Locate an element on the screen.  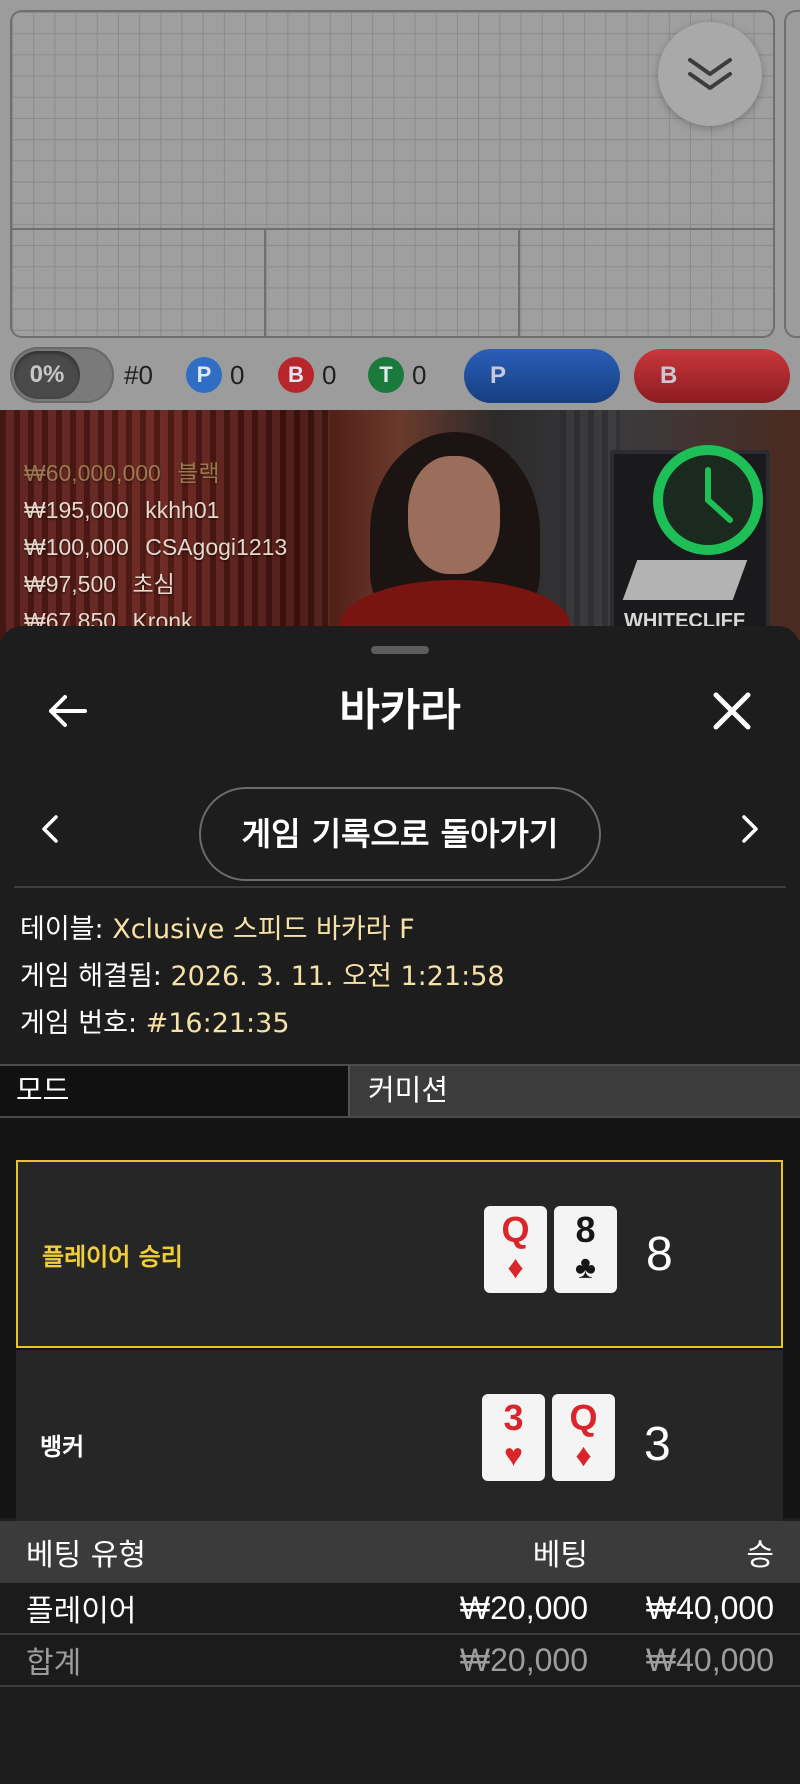
chevron-right-icon is located at coordinates (750, 829).